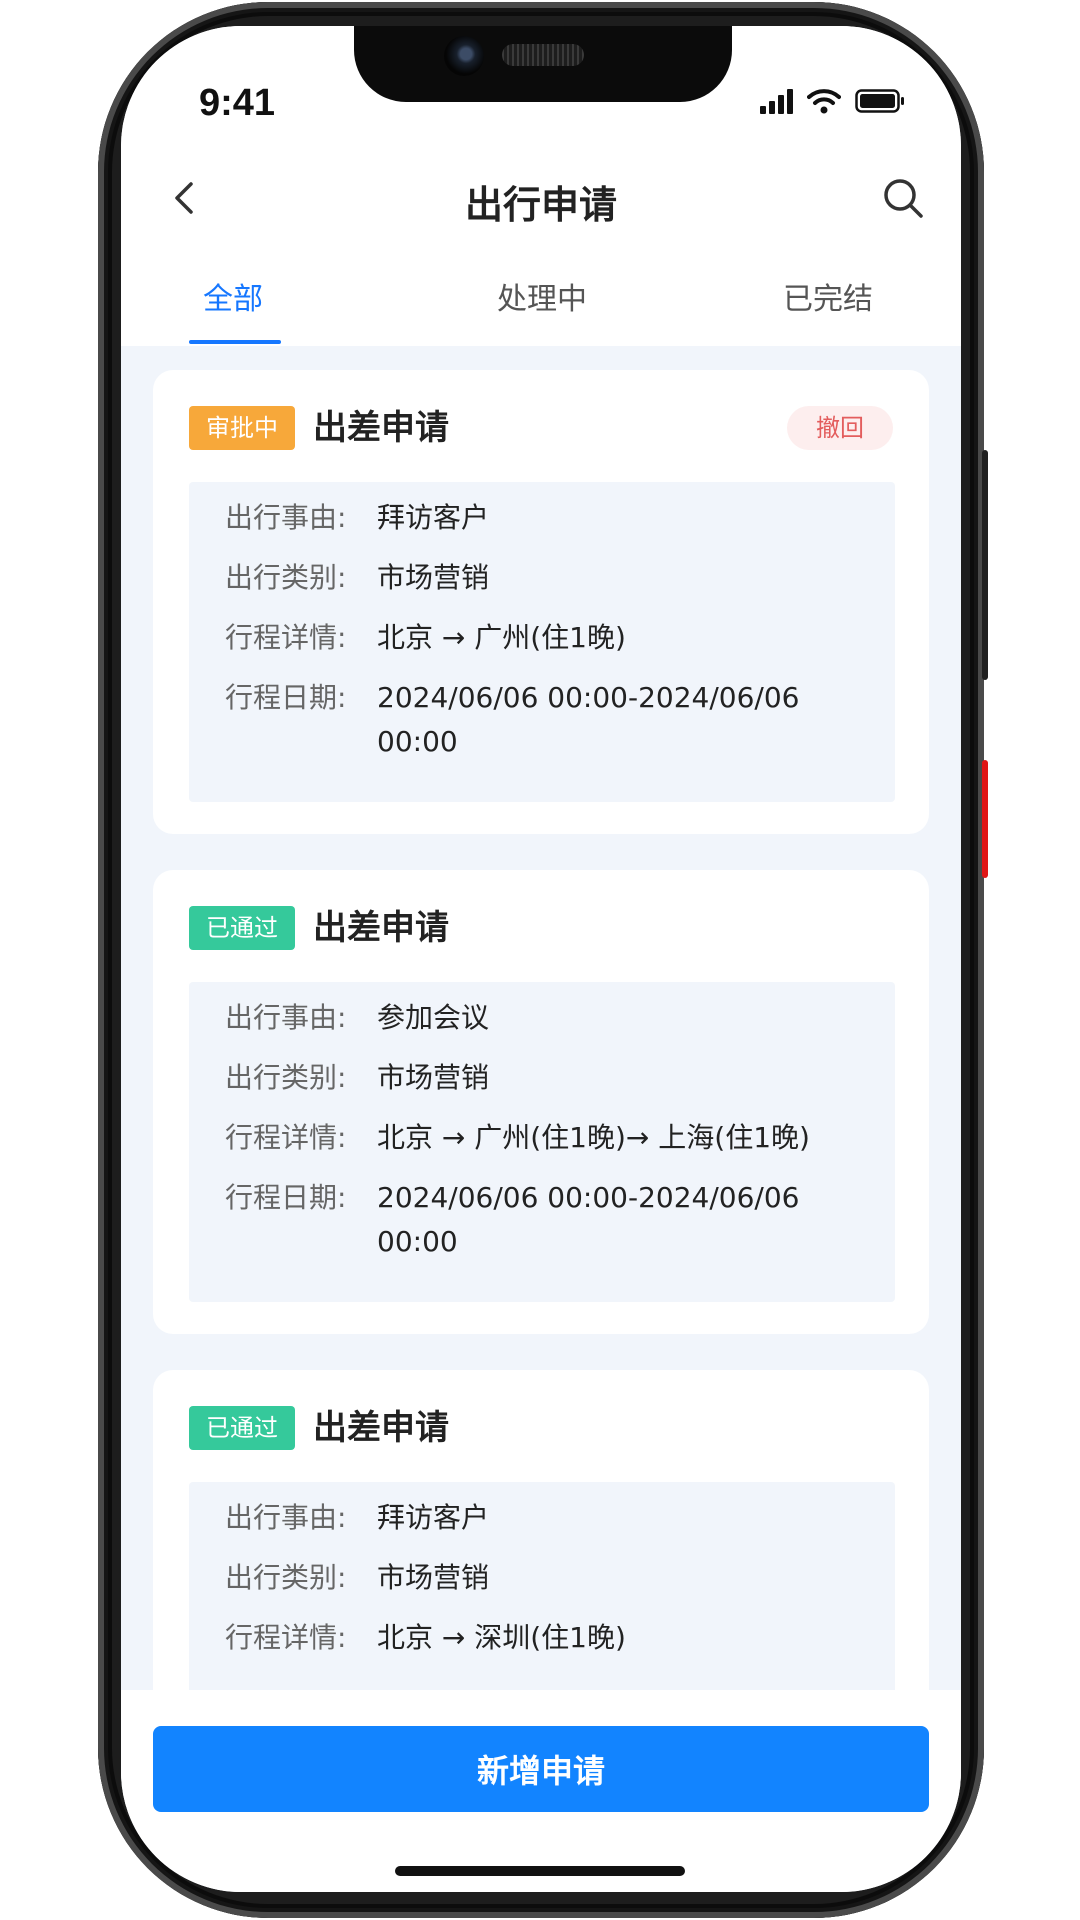  I want to click on tab-completed: 已完结, so click(828, 296).